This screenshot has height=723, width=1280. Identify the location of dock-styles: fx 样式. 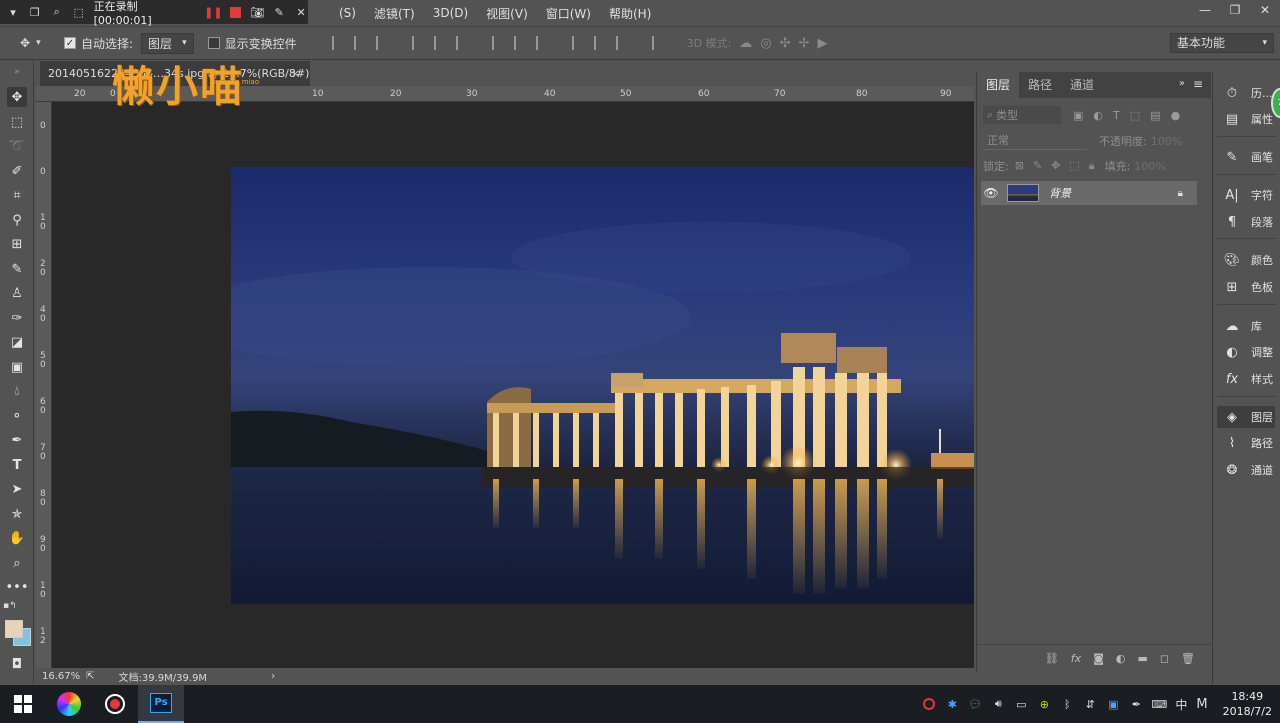
(1248, 379).